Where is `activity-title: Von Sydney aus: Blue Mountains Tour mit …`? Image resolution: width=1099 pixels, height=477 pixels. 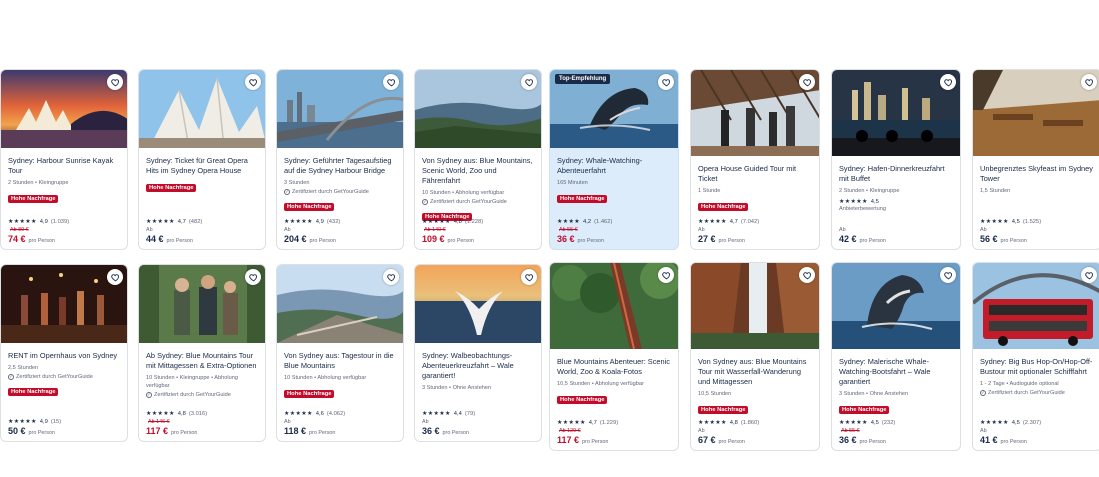
activity-title: Von Sydney aus: Blue Mountains Tour mit … is located at coordinates (755, 372).